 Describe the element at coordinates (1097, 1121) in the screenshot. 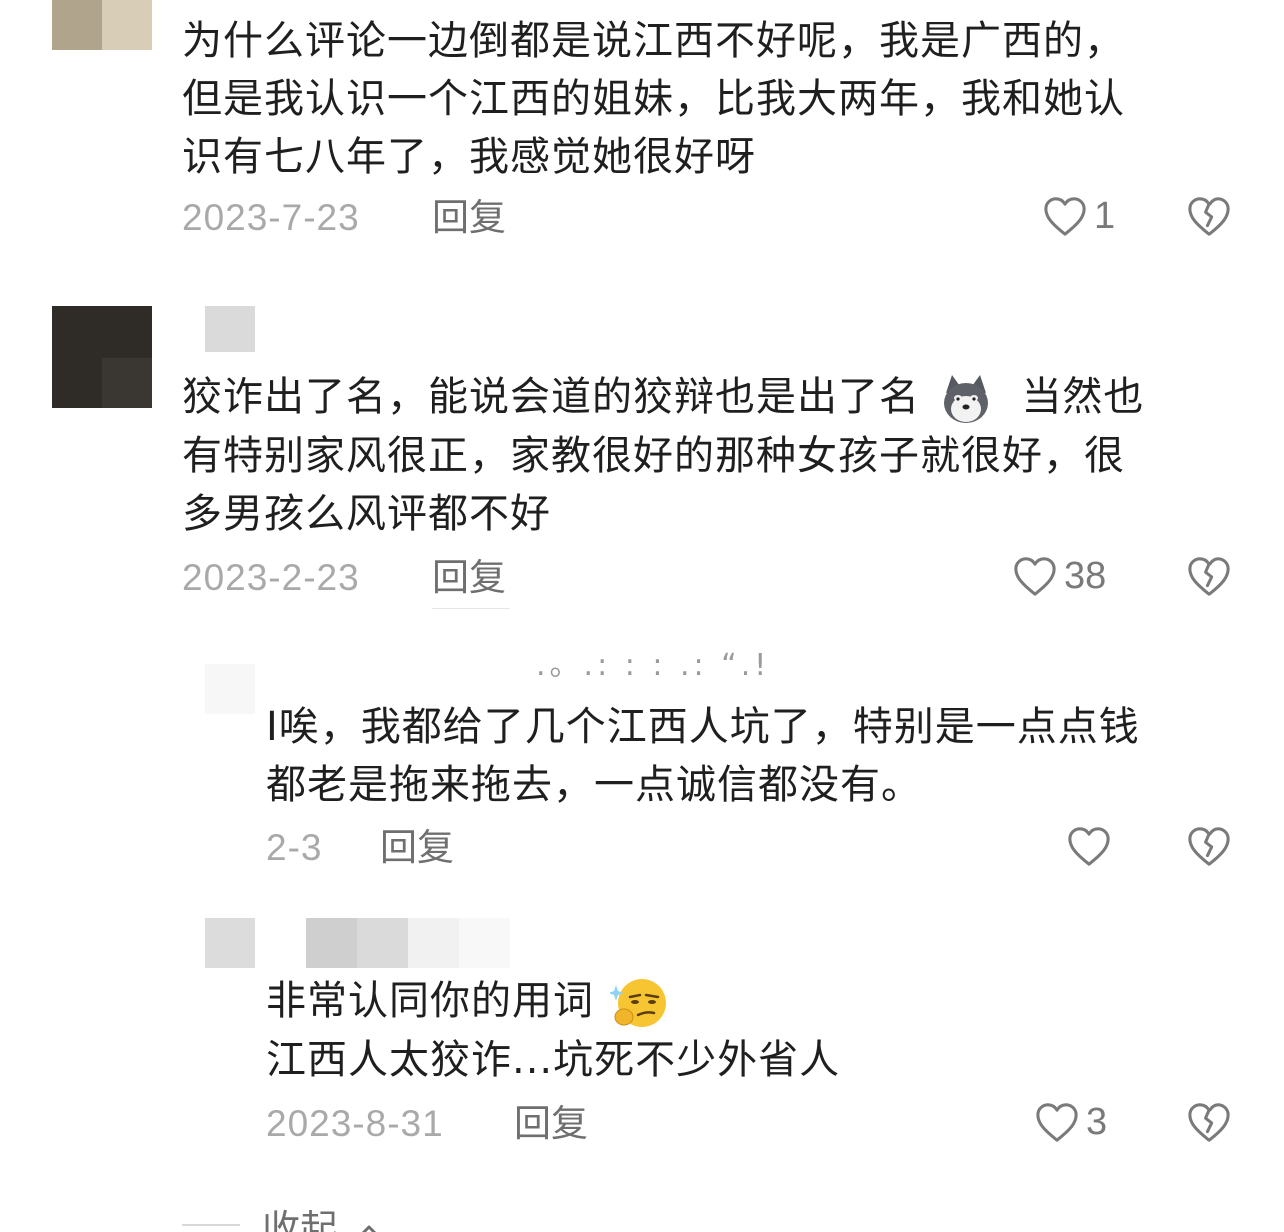

I see `like-count: 3` at that location.